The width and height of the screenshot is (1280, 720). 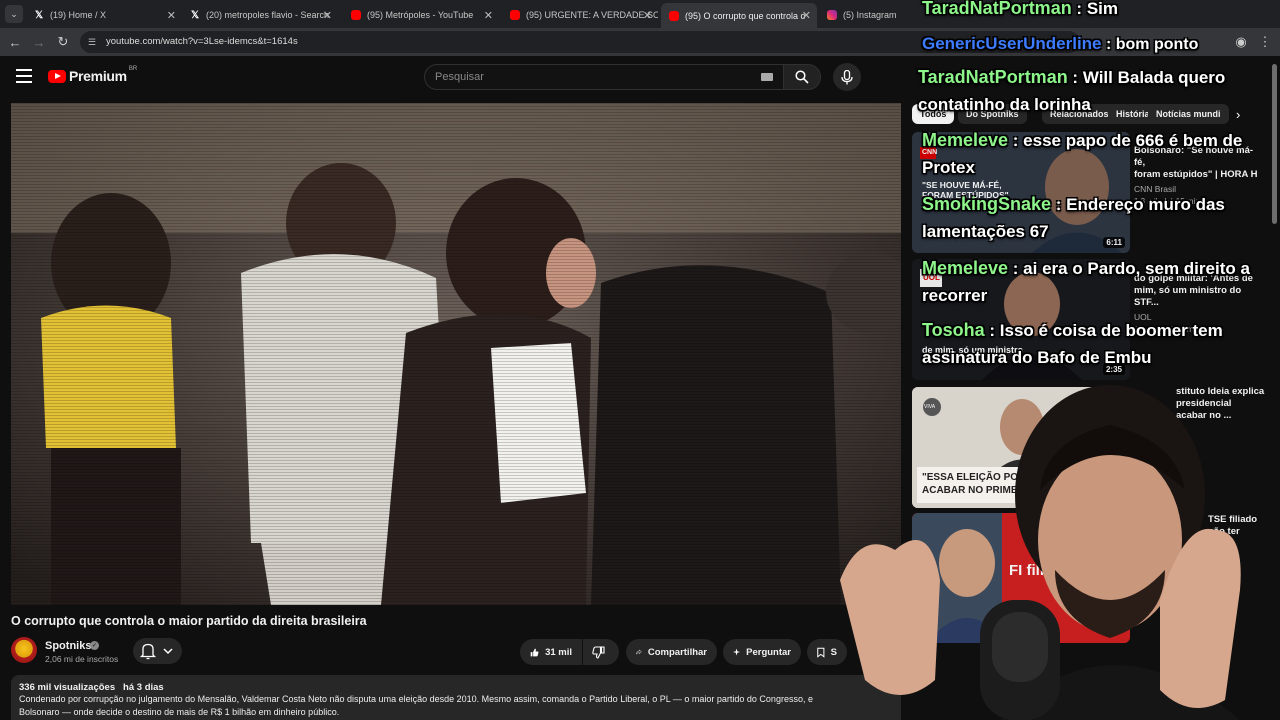 What do you see at coordinates (78, 15) in the screenshot?
I see `tab-label: (19) Home / X` at bounding box center [78, 15].